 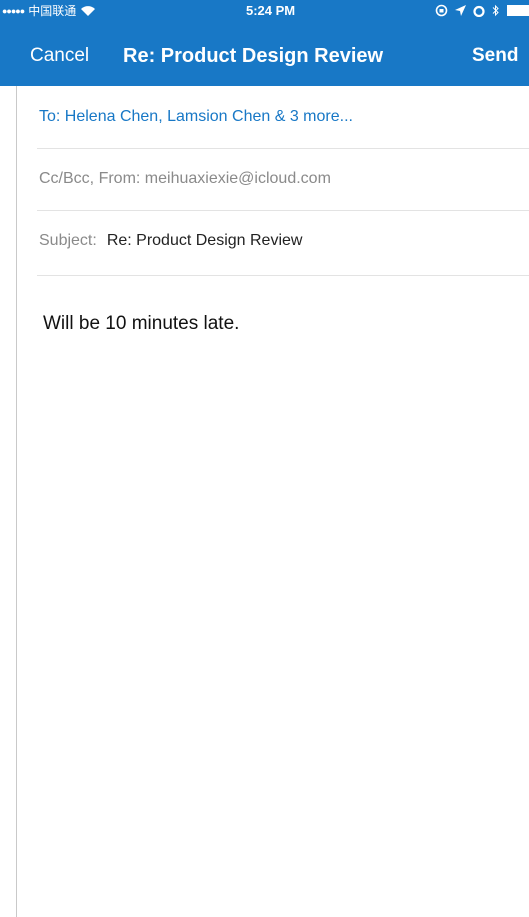 I want to click on to-label: To:, so click(x=50, y=116).